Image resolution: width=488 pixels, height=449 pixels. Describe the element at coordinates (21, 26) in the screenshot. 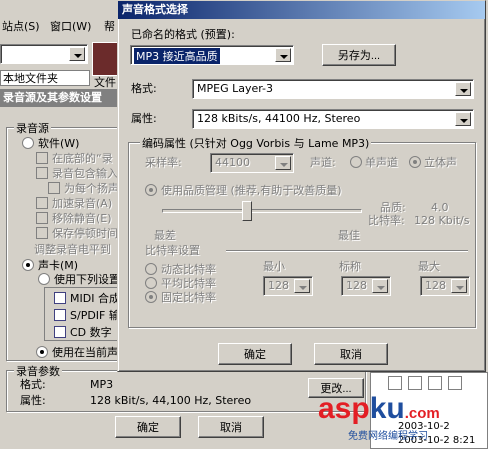

I see `menu-sites: 站点(S)` at that location.